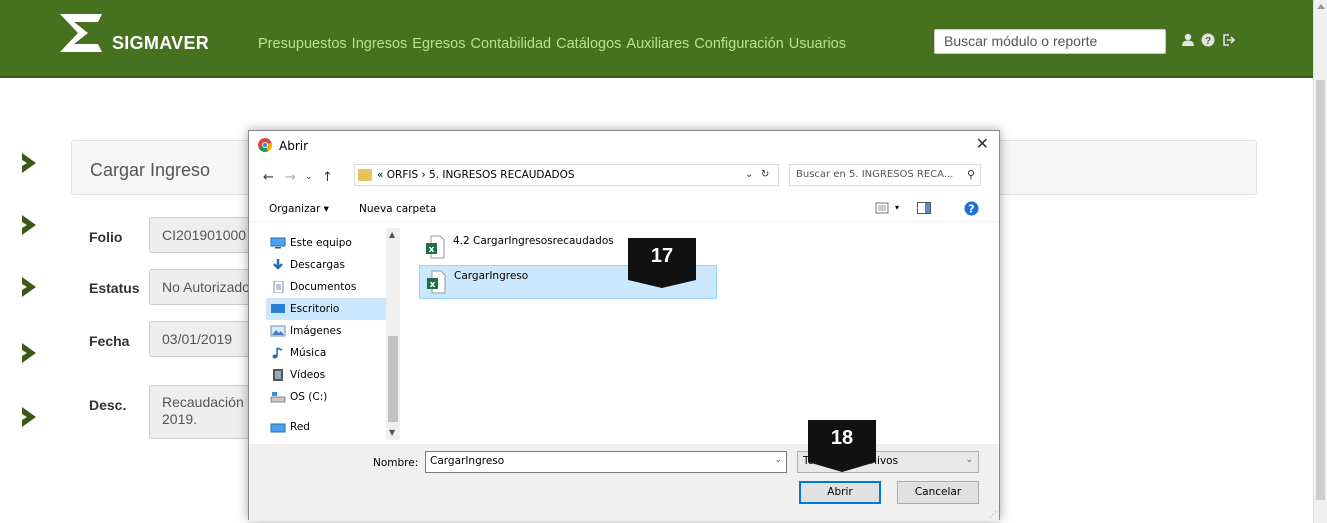 Image resolution: width=1327 pixels, height=523 pixels. What do you see at coordinates (278, 243) in the screenshot?
I see `computer-icon` at bounding box center [278, 243].